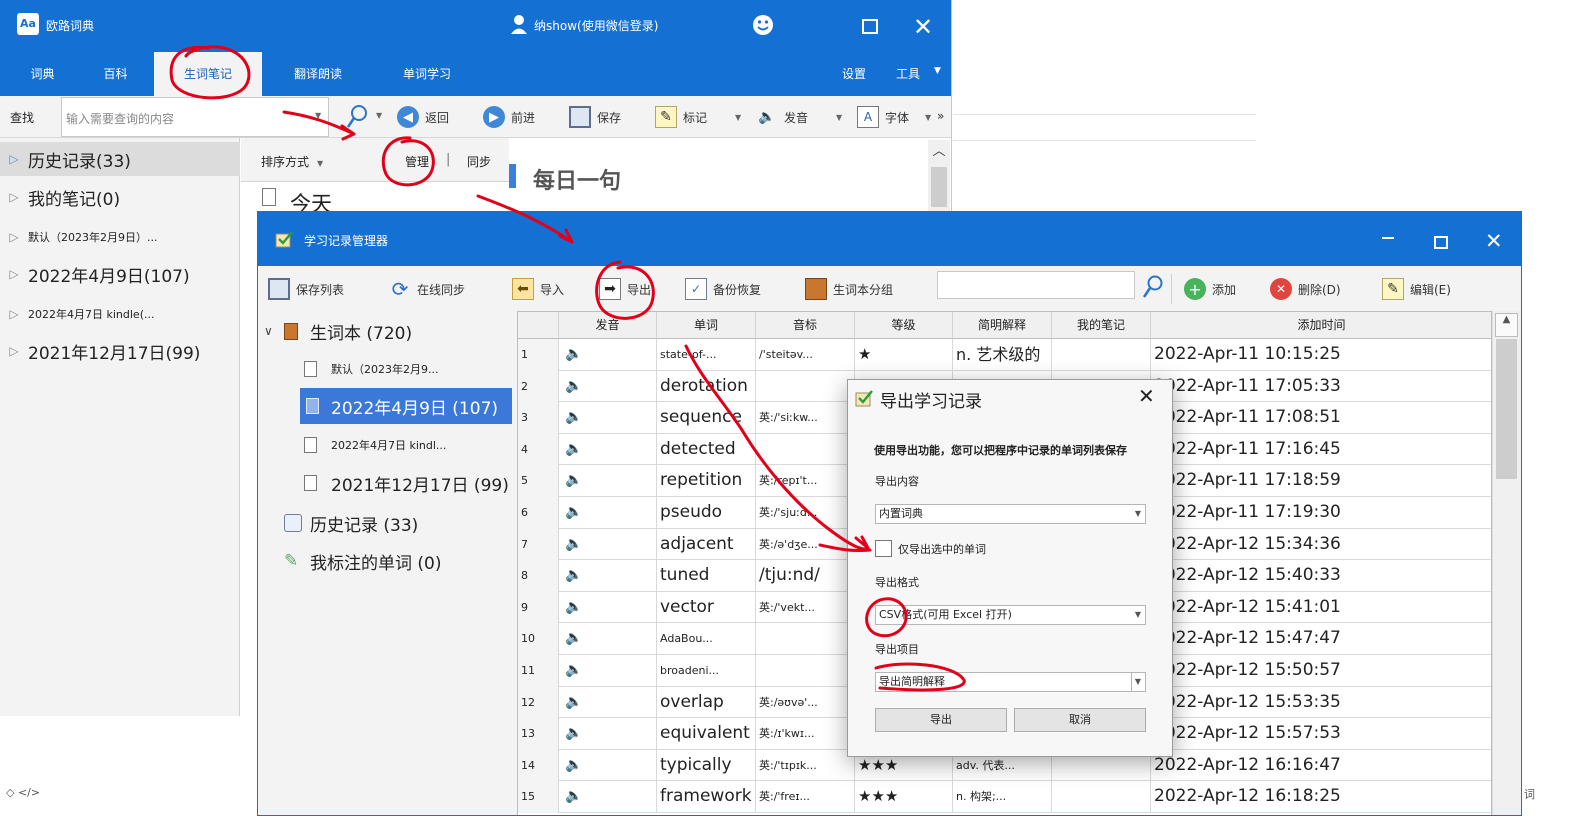 Image resolution: width=1588 pixels, height=816 pixels. What do you see at coordinates (908, 74) in the screenshot?
I see `tools-menu: 工具` at bounding box center [908, 74].